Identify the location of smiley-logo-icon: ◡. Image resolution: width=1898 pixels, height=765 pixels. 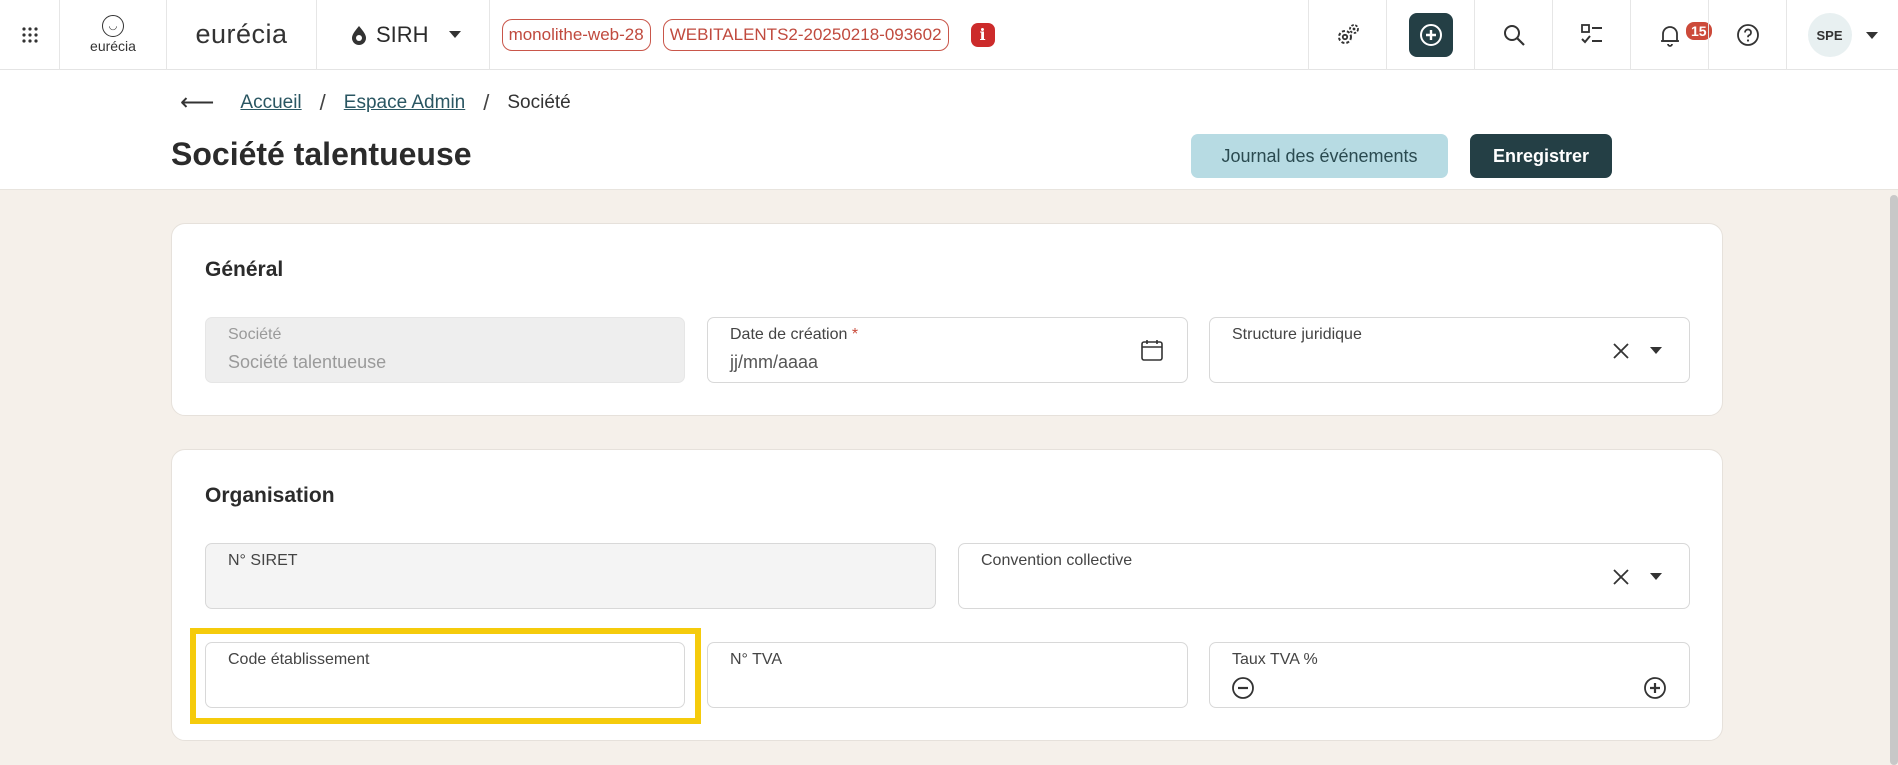
(113, 26).